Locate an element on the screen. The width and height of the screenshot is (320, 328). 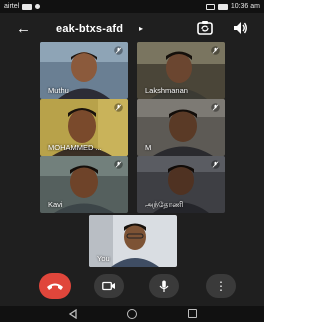
notification-icon is located at coordinates (38, 6).